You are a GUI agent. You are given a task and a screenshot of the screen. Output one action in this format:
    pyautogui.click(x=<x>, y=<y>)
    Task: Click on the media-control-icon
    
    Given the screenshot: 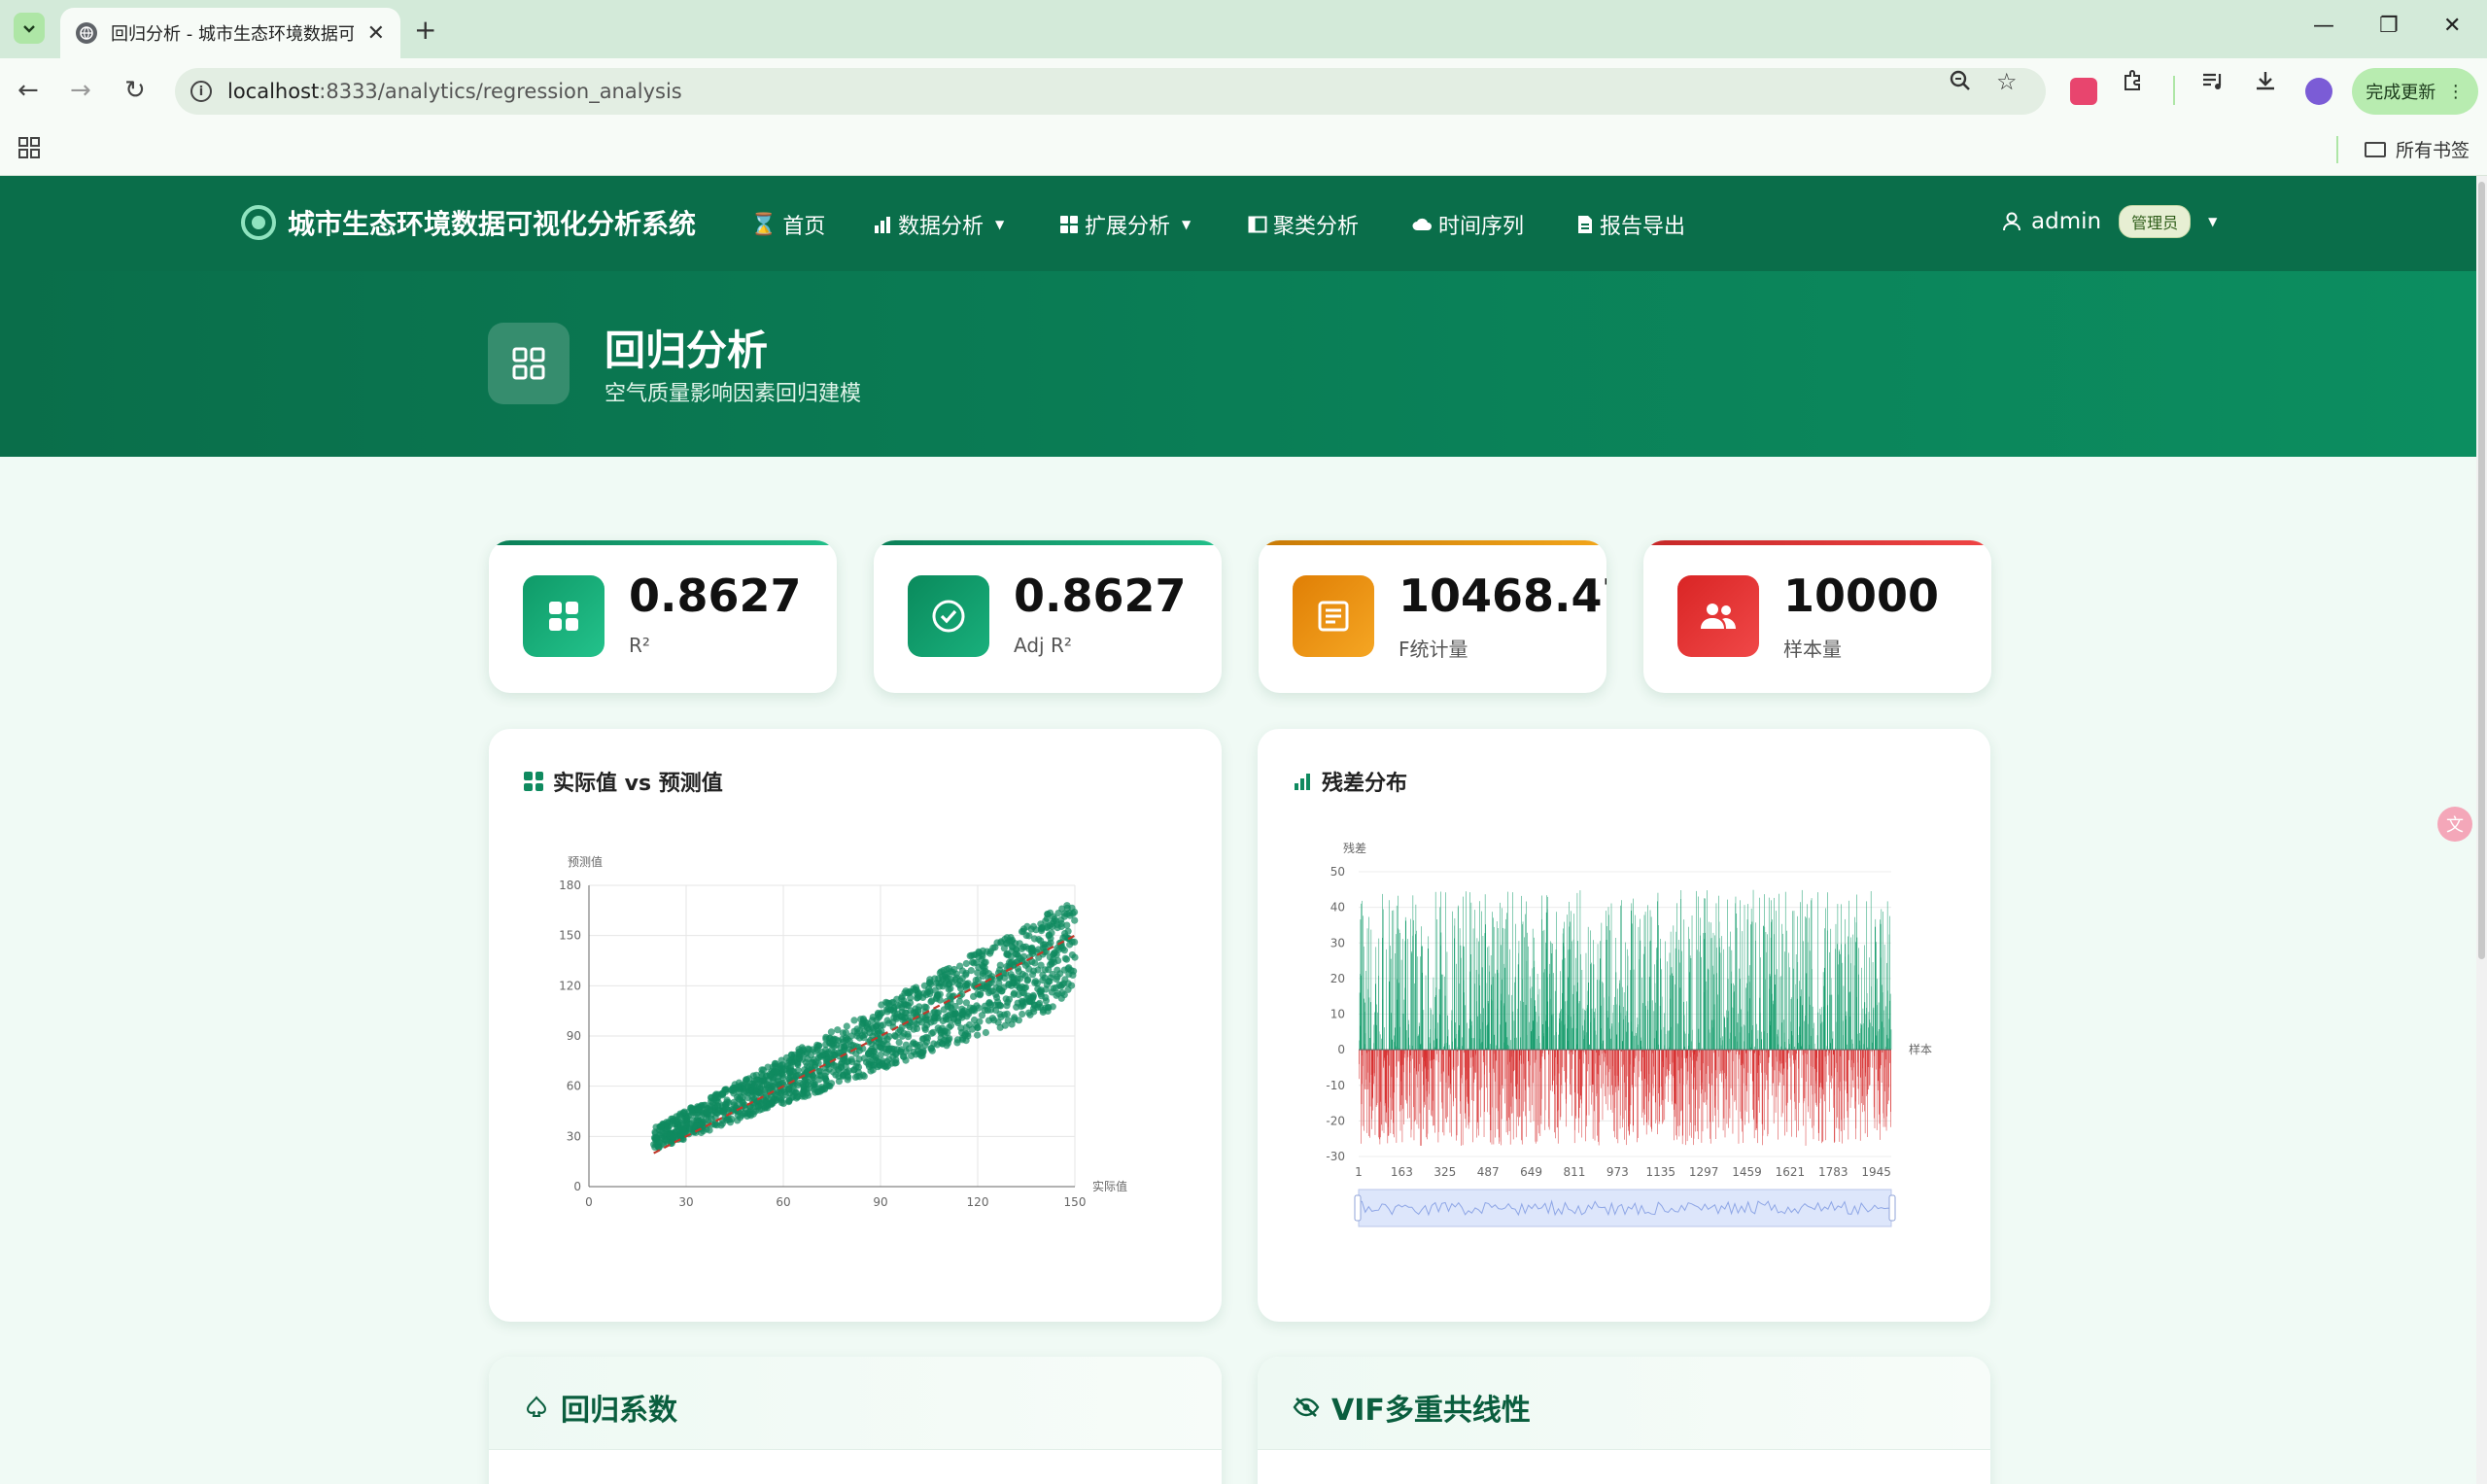 What is the action you would take?
    pyautogui.click(x=2213, y=83)
    